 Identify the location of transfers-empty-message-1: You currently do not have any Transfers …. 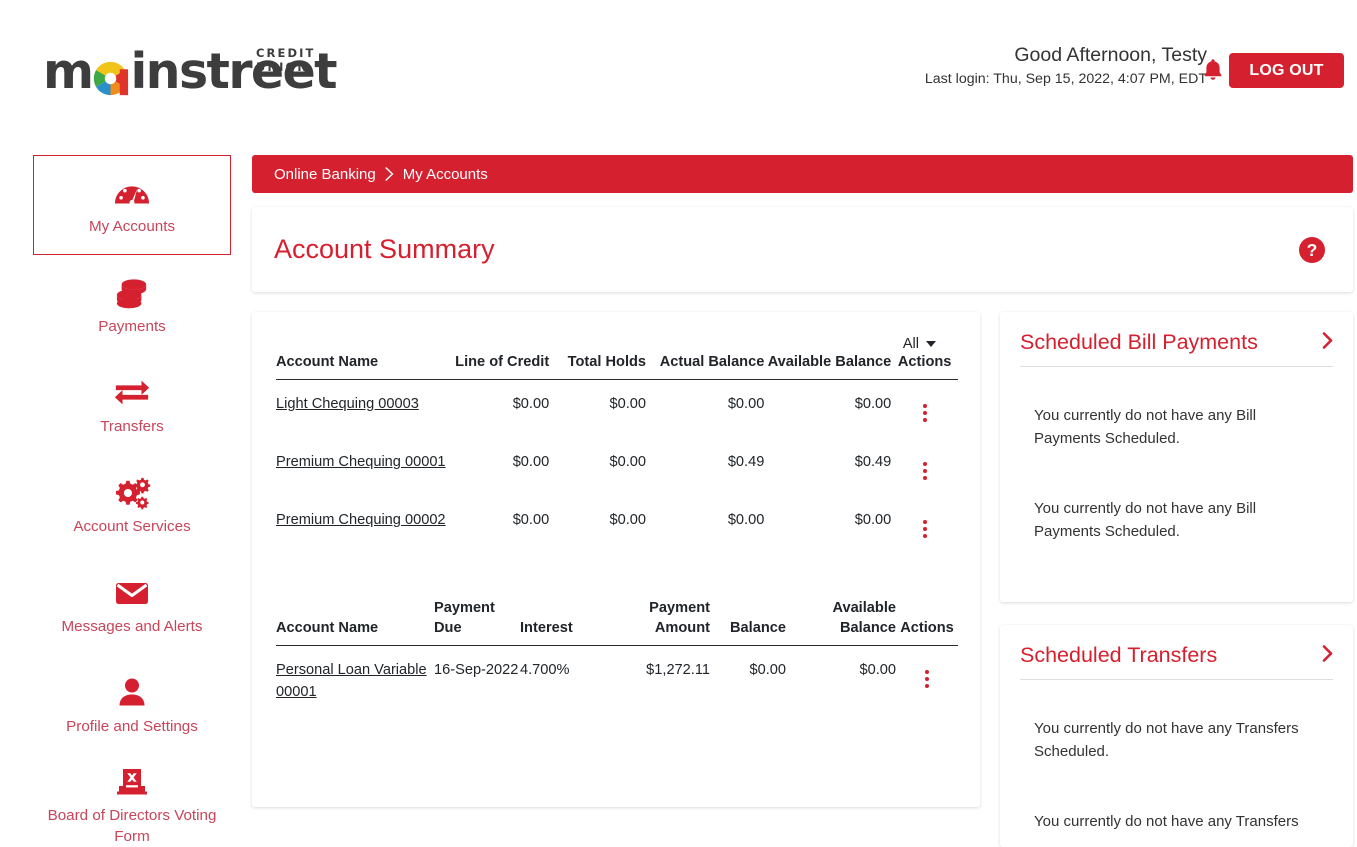
(1166, 740).